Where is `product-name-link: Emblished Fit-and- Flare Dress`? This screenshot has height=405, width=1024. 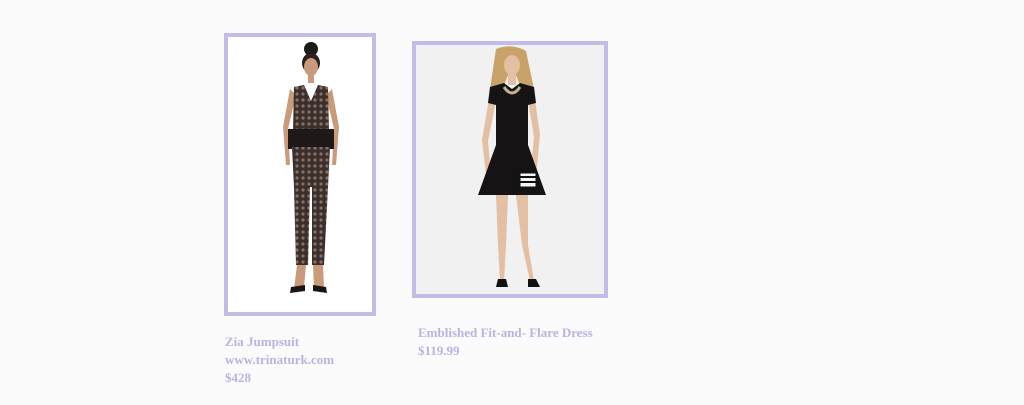
product-name-link: Emblished Fit-and- Flare Dress is located at coordinates (505, 333).